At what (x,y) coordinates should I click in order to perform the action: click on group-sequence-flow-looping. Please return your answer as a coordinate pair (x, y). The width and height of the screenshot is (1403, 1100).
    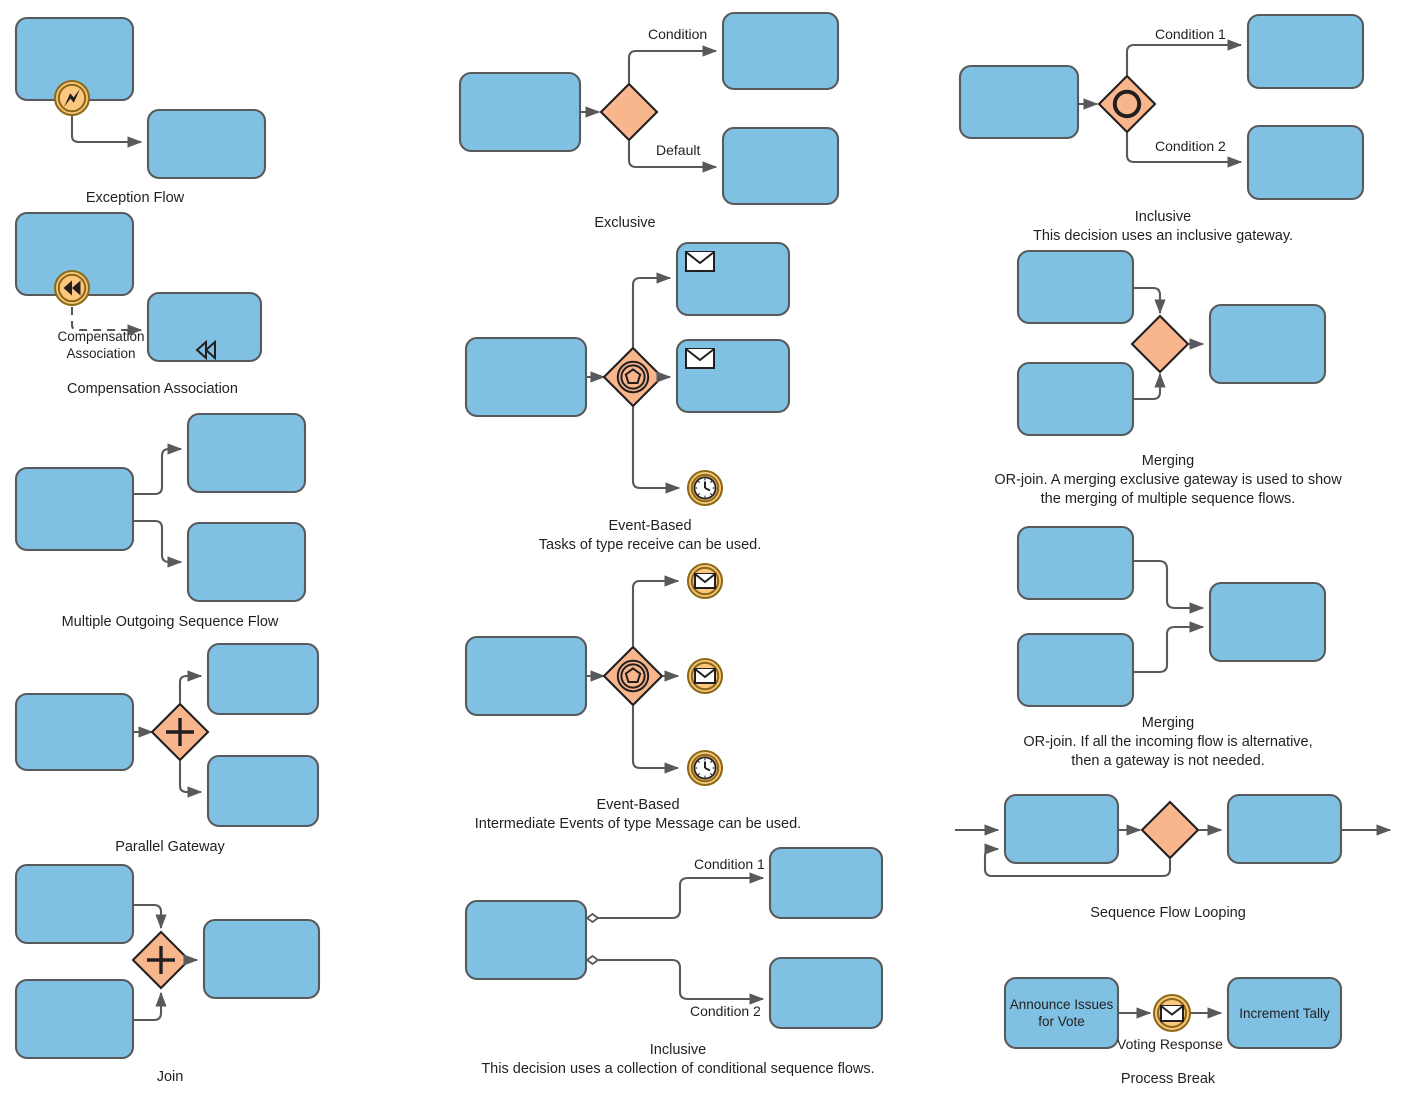
    Looking at the image, I should click on (1173, 835).